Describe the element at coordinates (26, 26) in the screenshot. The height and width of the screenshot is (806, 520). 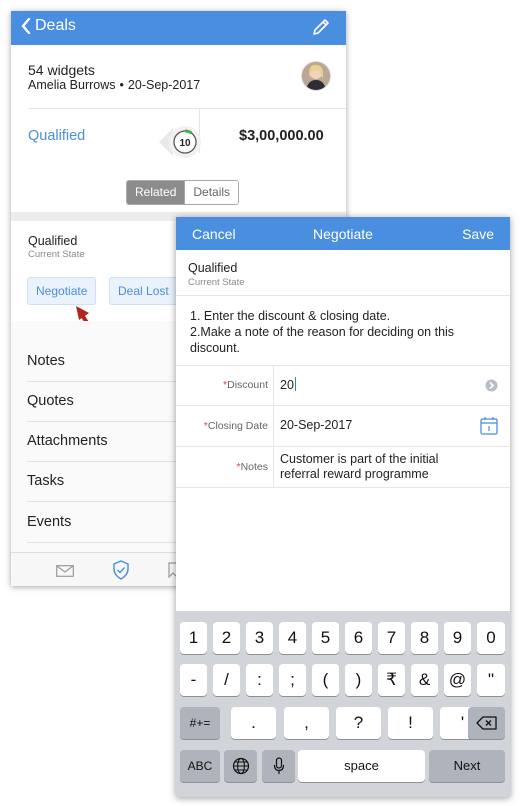
I see `chevron-left-icon` at that location.